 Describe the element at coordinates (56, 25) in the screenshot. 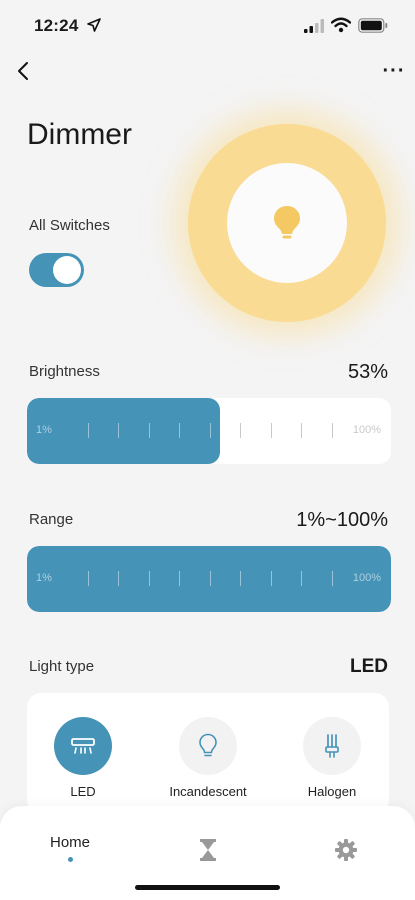

I see `status-time: 12:24` at that location.